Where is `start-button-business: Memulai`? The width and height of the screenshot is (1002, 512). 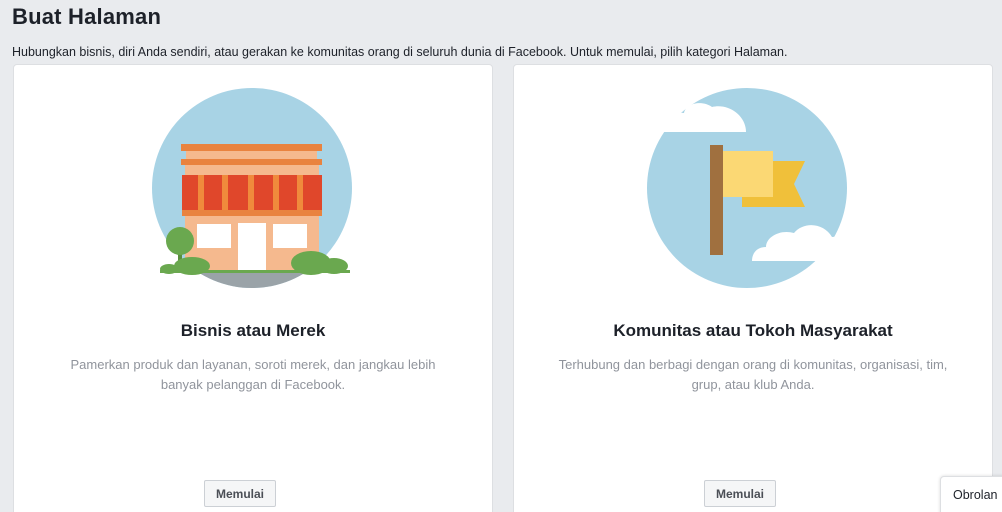 start-button-business: Memulai is located at coordinates (240, 493).